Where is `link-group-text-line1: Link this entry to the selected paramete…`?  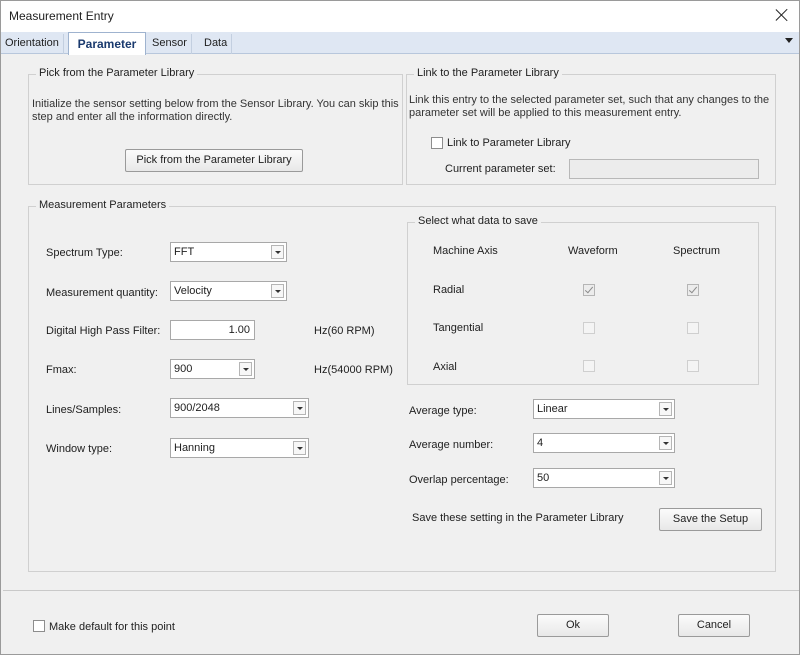 link-group-text-line1: Link this entry to the selected paramete… is located at coordinates (589, 100).